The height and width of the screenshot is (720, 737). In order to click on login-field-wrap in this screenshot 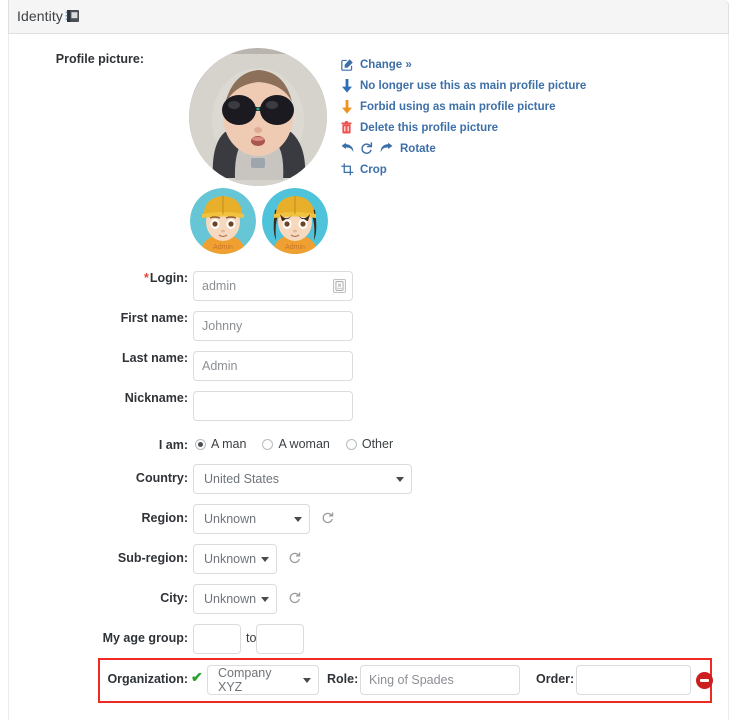, I will do `click(273, 286)`.